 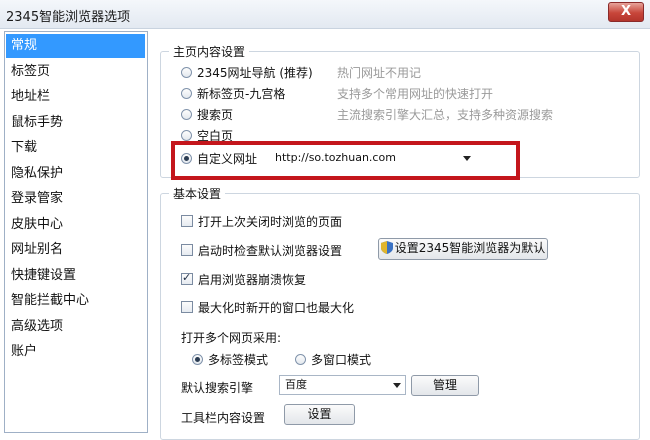 What do you see at coordinates (186, 72) in the screenshot?
I see `homepage-option-2345-radio` at bounding box center [186, 72].